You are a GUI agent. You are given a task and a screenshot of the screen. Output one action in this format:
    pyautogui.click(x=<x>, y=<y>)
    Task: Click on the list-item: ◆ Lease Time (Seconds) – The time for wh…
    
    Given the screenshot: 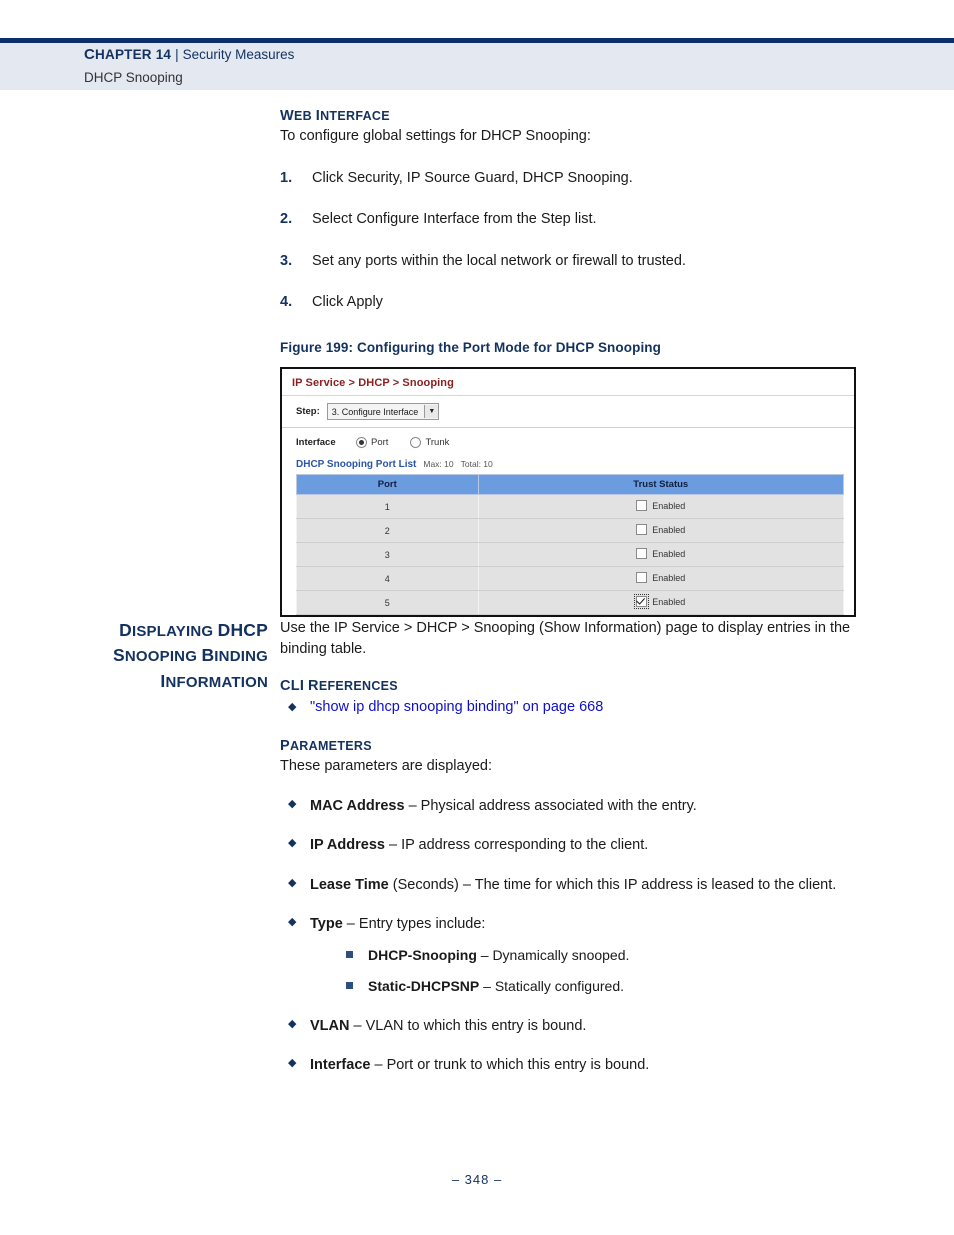 What is the action you would take?
    pyautogui.click(x=580, y=885)
    